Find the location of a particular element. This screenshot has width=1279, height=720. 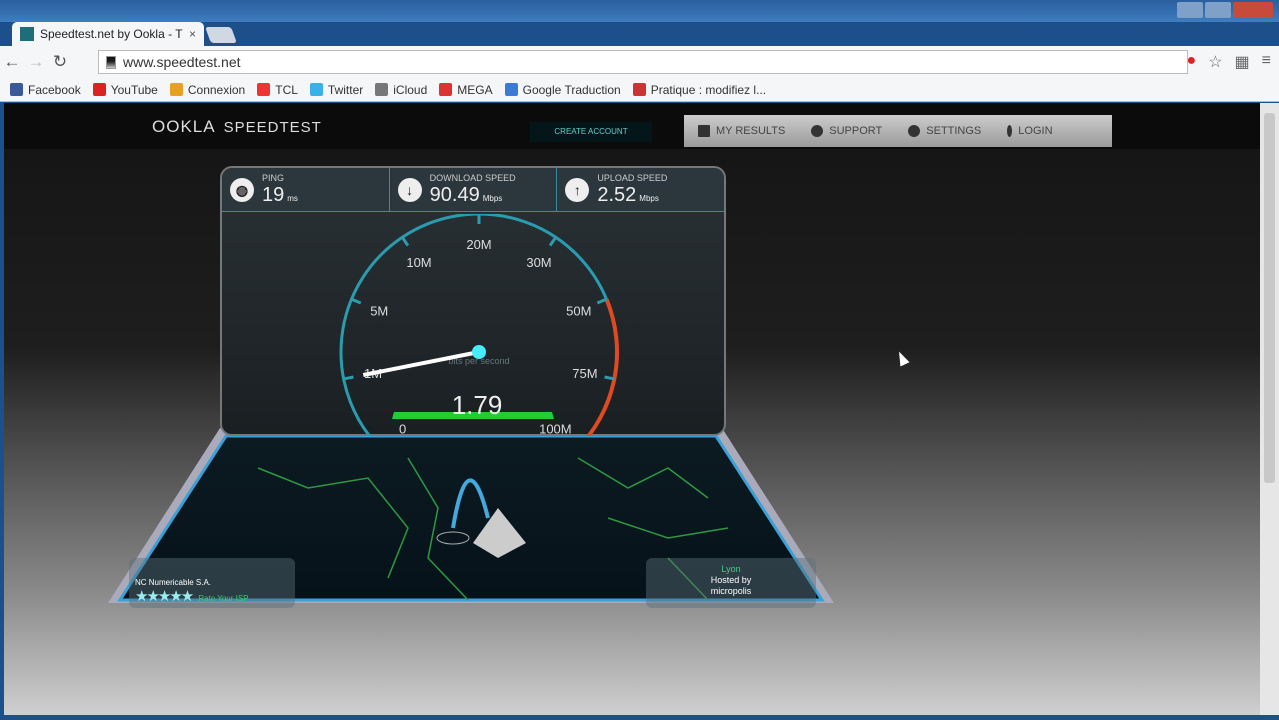

bookmark-label: iCloud is located at coordinates (410, 89).